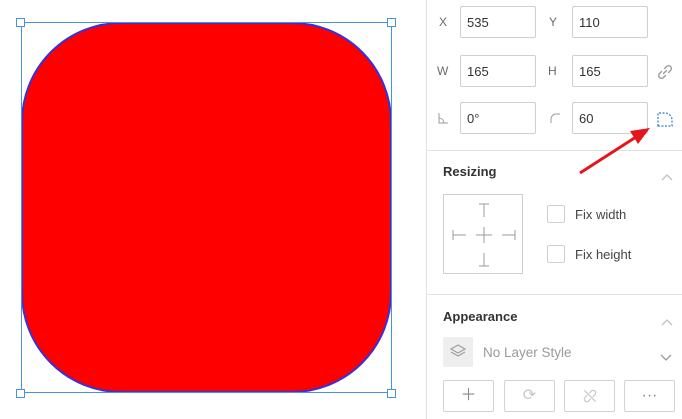 This screenshot has width=682, height=419. I want to click on resizing-title: Resizing, so click(470, 171).